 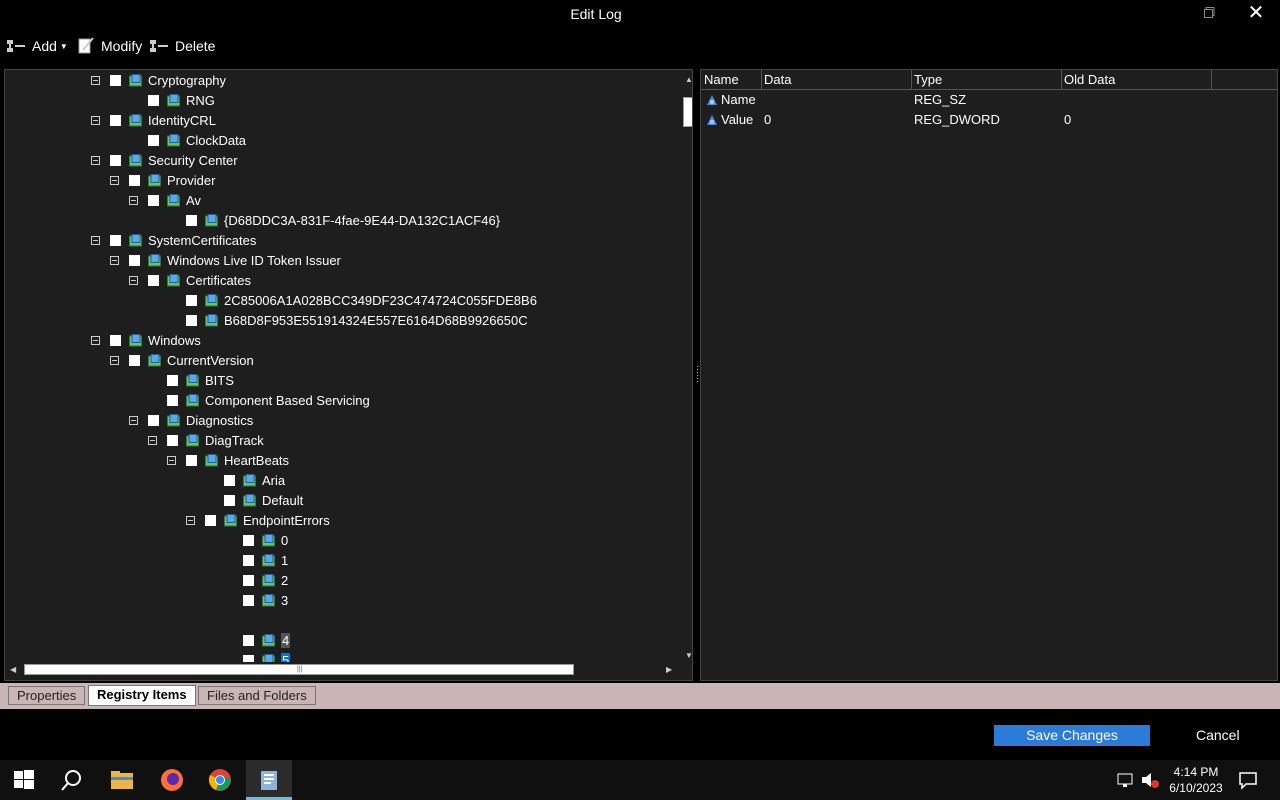 I want to click on system-clock: 4:14 PM 6/10/2023, so click(x=1196, y=780).